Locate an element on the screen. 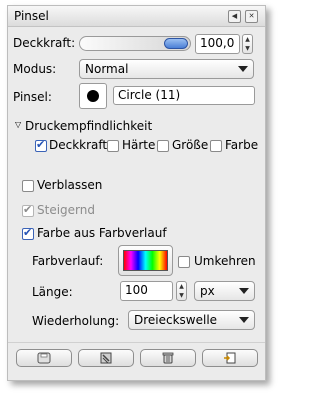 The width and height of the screenshot is (320, 399). delete-options-button is located at coordinates (168, 358).